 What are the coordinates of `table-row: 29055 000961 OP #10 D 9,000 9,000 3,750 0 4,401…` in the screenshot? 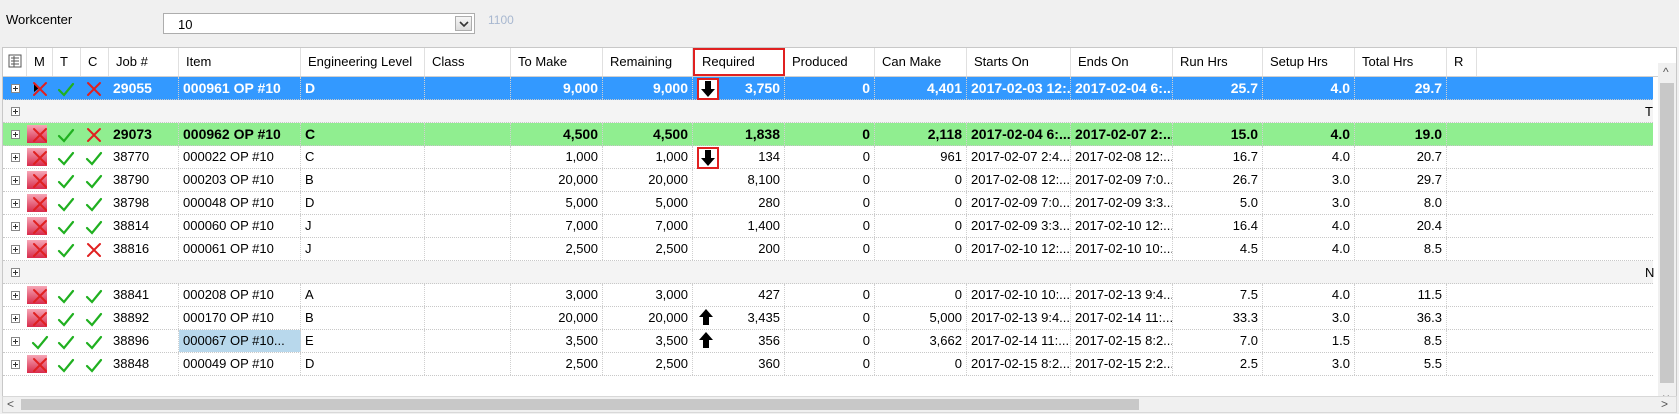 It's located at (828, 88).